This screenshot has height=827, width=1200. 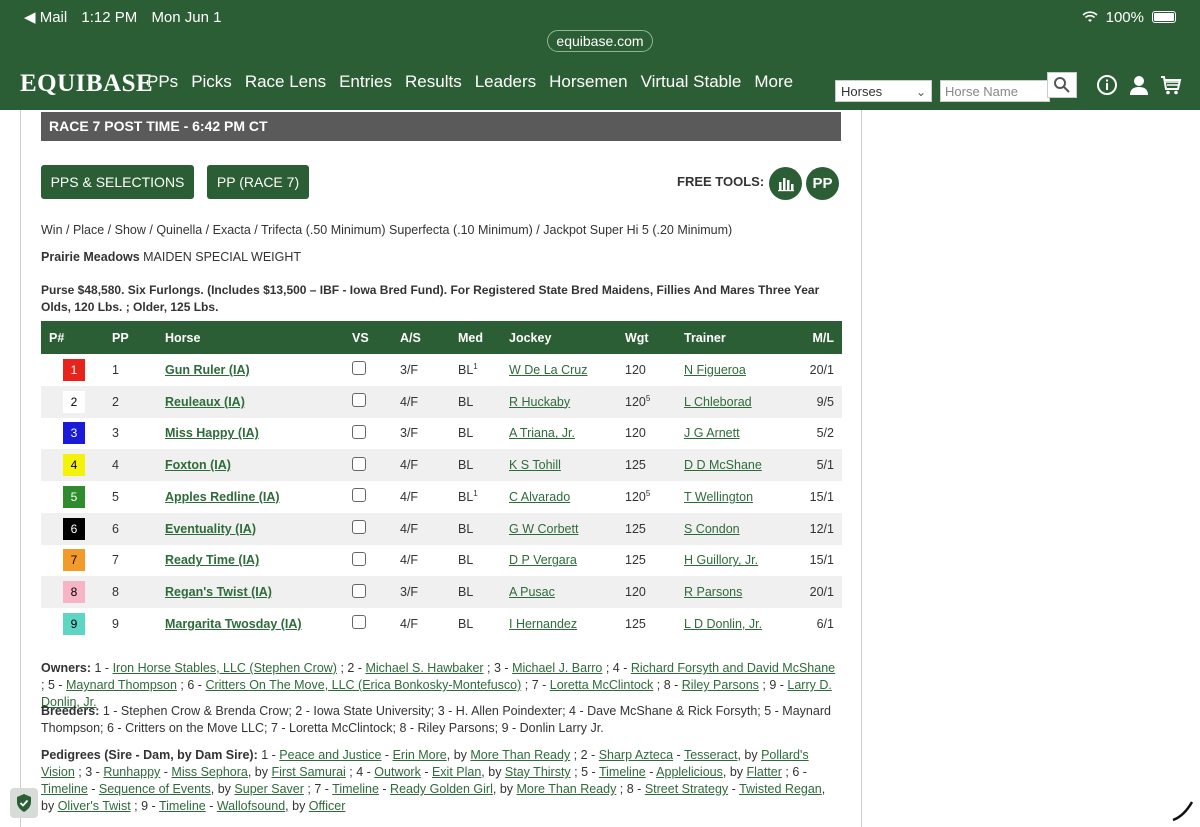 I want to click on nav-pps: PPs, so click(x=162, y=82).